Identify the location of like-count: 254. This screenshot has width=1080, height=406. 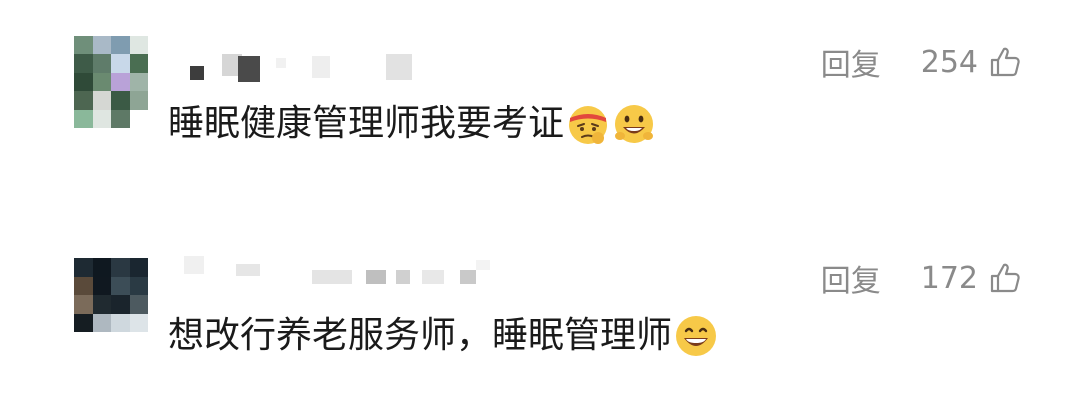
(949, 62).